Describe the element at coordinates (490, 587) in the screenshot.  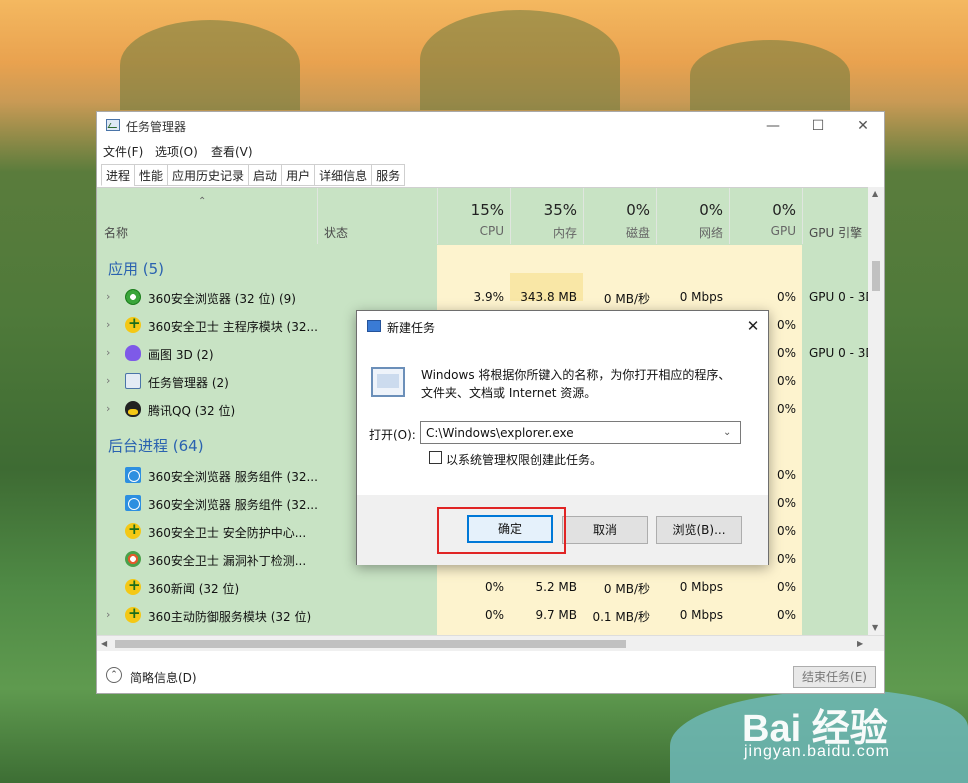
I see `table-row: 360新闻 (32 位) 0% 5.2 MB 0 MB/秒 0 Mbps 0%` at that location.